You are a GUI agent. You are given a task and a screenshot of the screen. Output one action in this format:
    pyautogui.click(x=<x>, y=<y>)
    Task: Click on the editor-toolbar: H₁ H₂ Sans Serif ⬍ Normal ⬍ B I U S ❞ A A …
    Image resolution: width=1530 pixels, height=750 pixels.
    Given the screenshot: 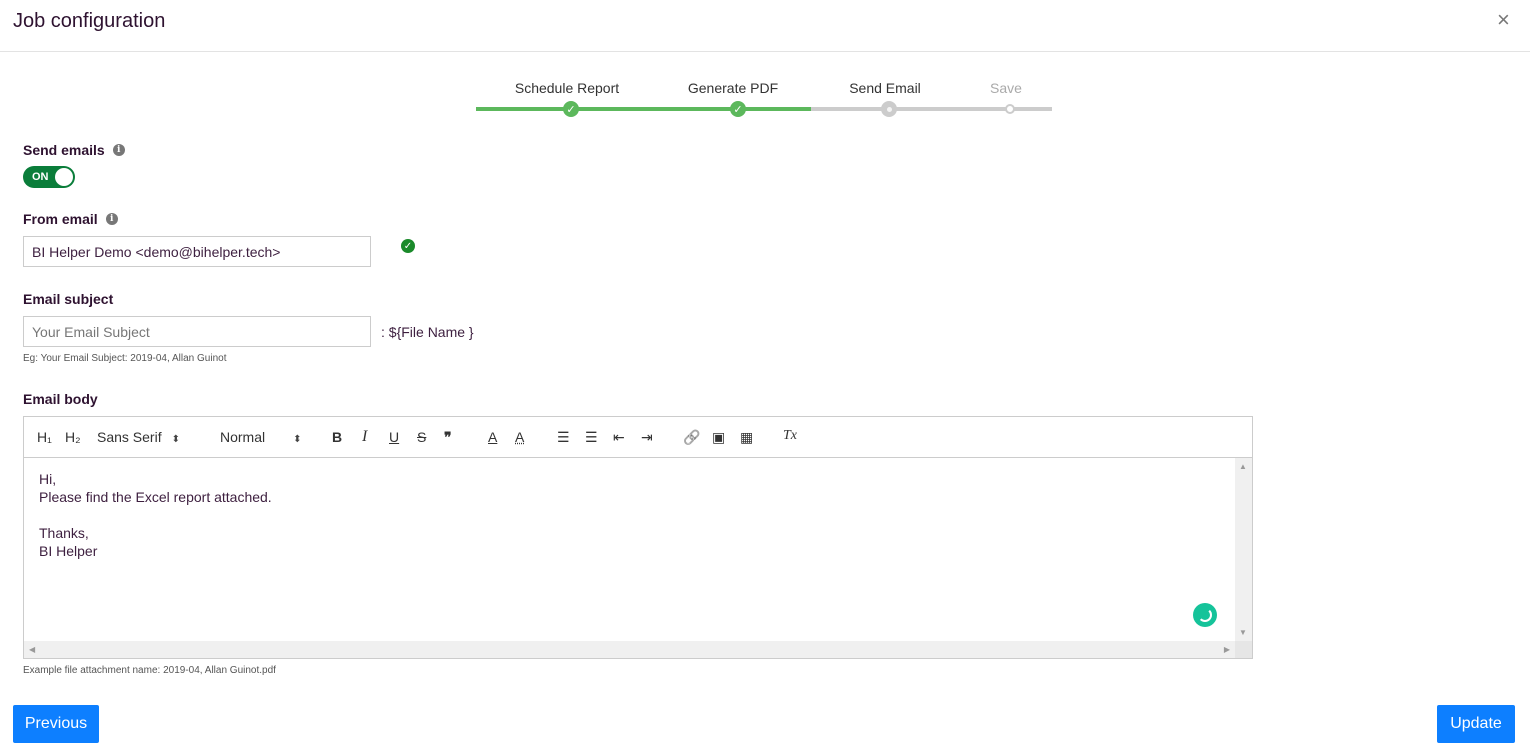 What is the action you would take?
    pyautogui.click(x=638, y=437)
    